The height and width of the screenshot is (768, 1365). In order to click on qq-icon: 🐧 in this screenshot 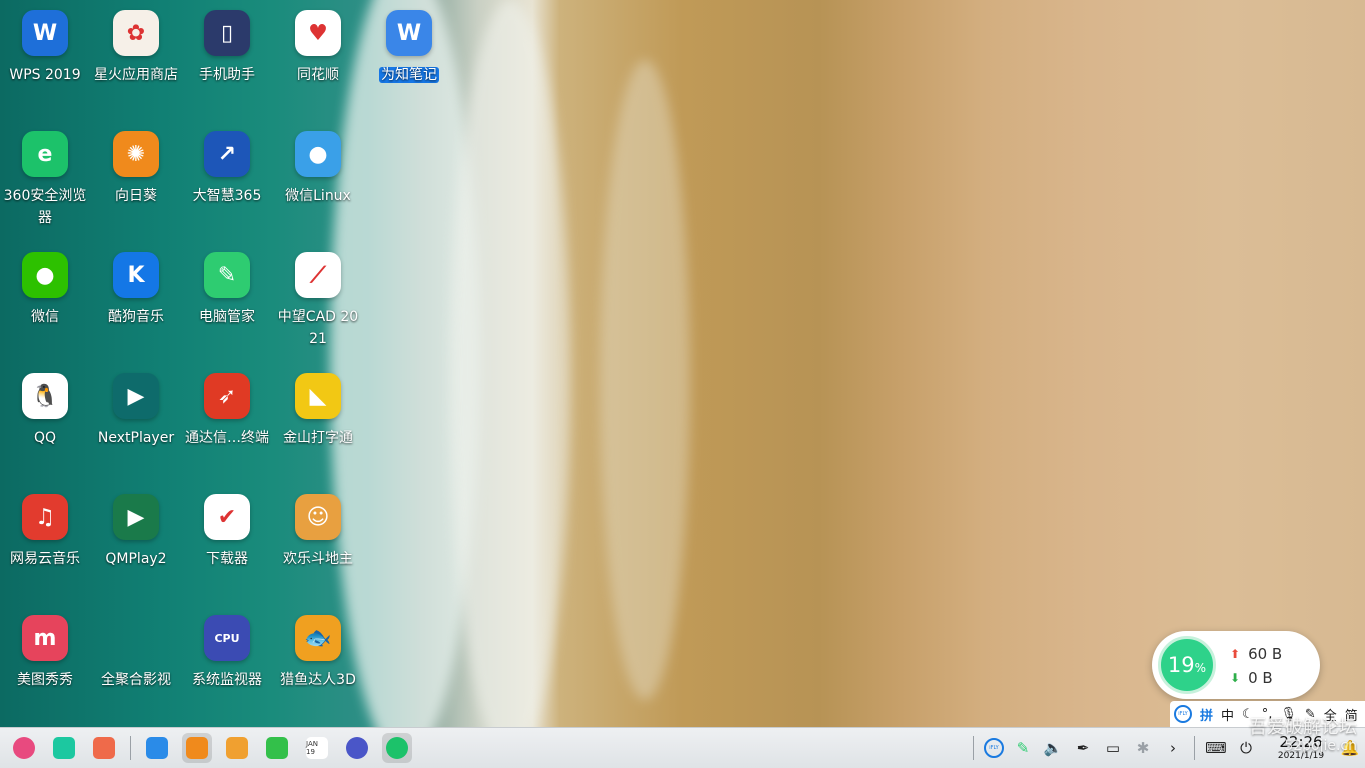, I will do `click(45, 396)`.